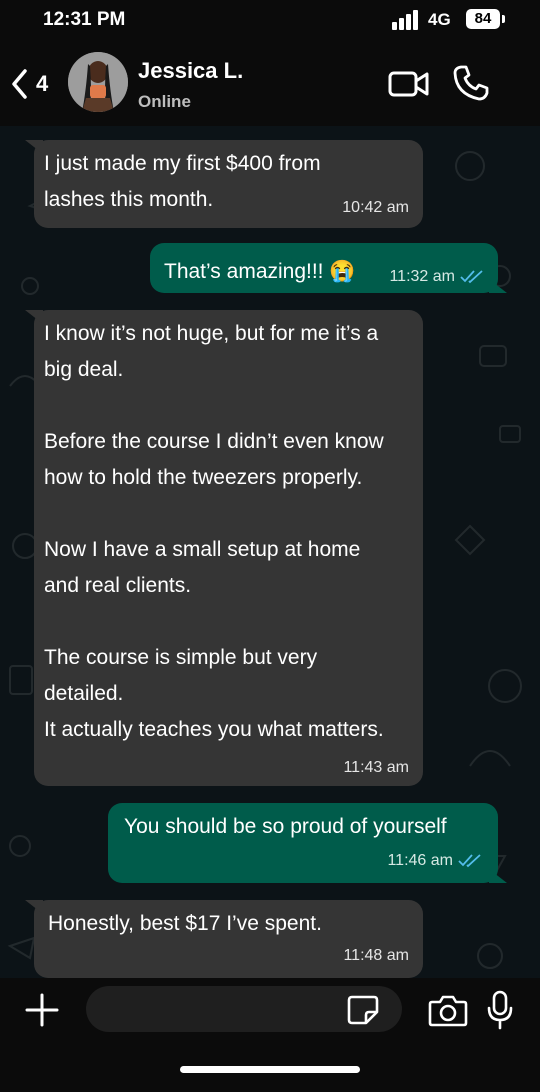  Describe the element at coordinates (270, 83) in the screenshot. I see `chat-header: 4 Jessica L. Online` at that location.